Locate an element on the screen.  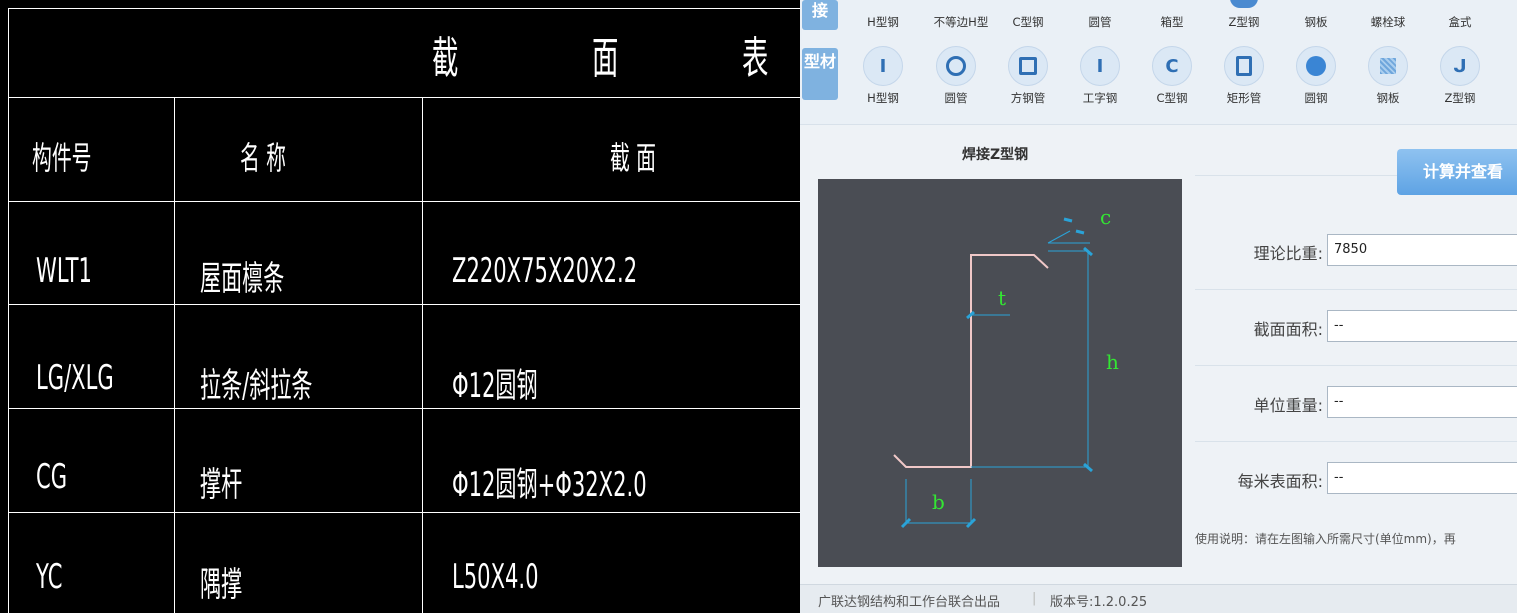
weld-item-bolt-ball: 螺栓球 is located at coordinates (1388, 20).